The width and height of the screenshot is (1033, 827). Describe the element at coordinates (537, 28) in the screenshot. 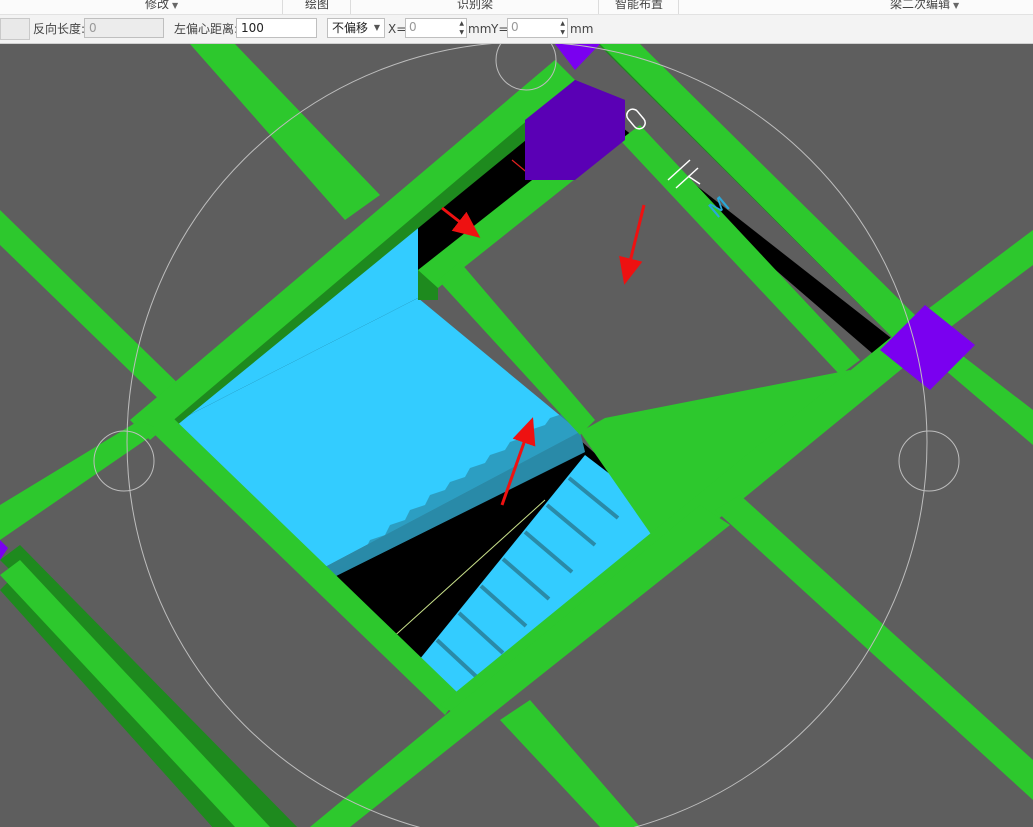

I see `y-coordinate-spinner: 0 ▲ ▼` at that location.